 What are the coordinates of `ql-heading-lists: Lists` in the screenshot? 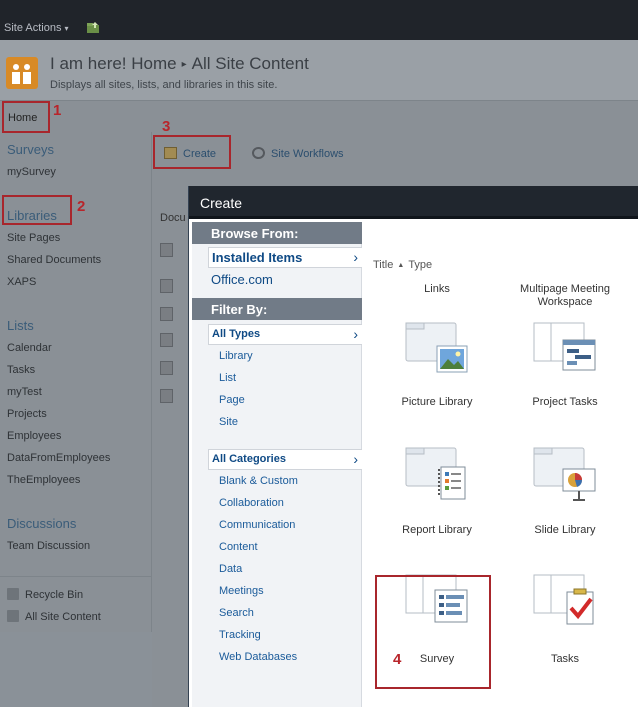 It's located at (20, 325).